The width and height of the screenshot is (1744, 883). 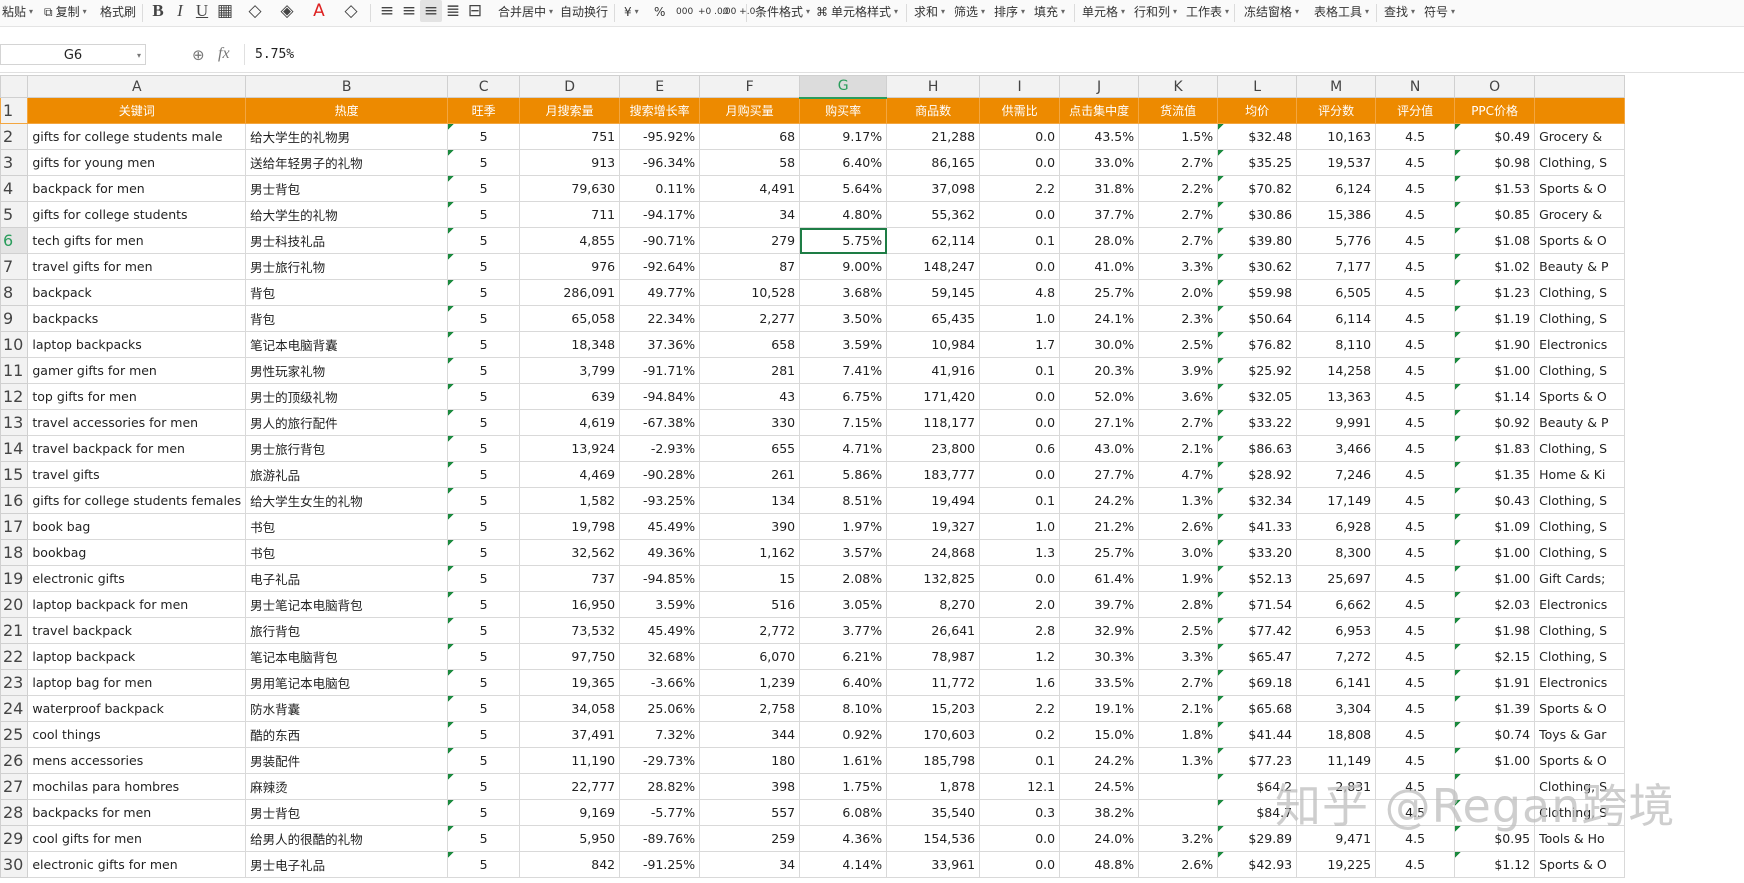 I want to click on table-cell: 9.00%, so click(x=843, y=266).